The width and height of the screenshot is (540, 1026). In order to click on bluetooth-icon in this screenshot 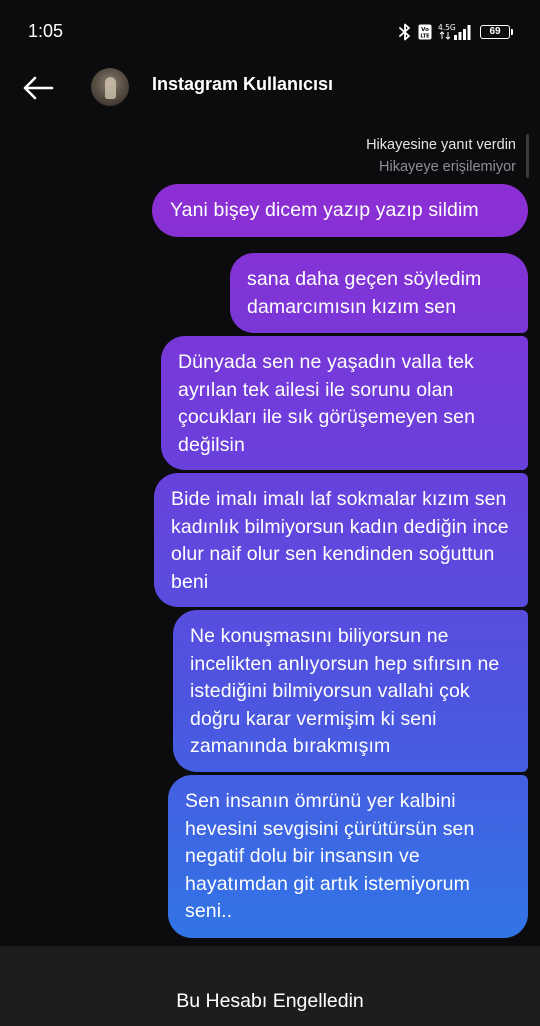, I will do `click(405, 32)`.